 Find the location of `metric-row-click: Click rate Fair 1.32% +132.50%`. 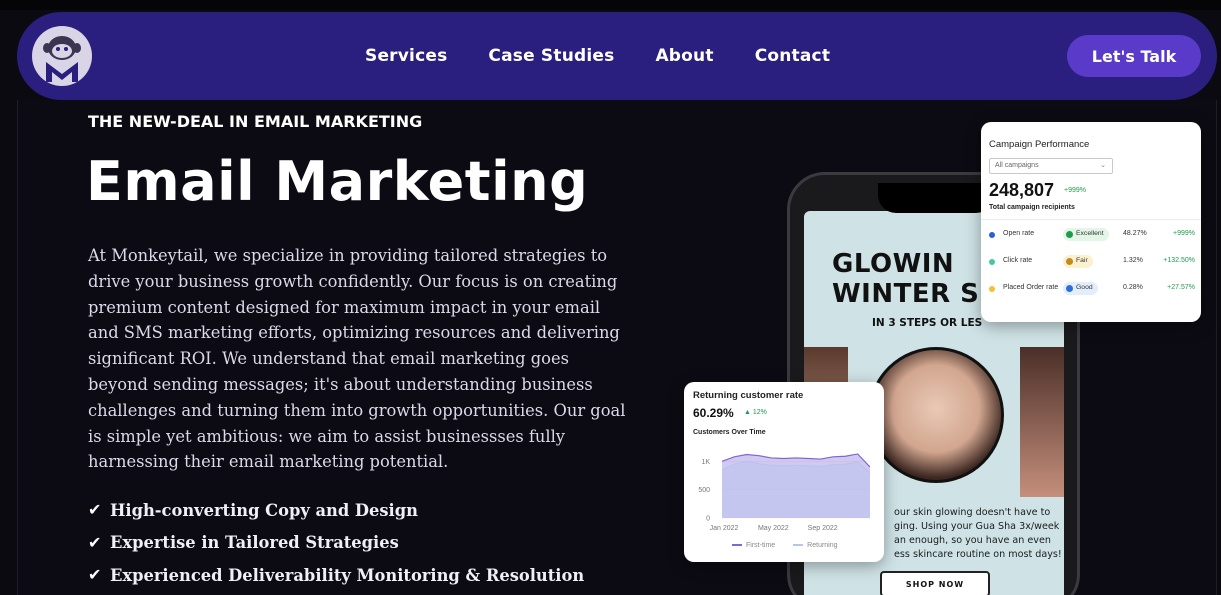

metric-row-click: Click rate Fair 1.32% +132.50% is located at coordinates (1092, 262).